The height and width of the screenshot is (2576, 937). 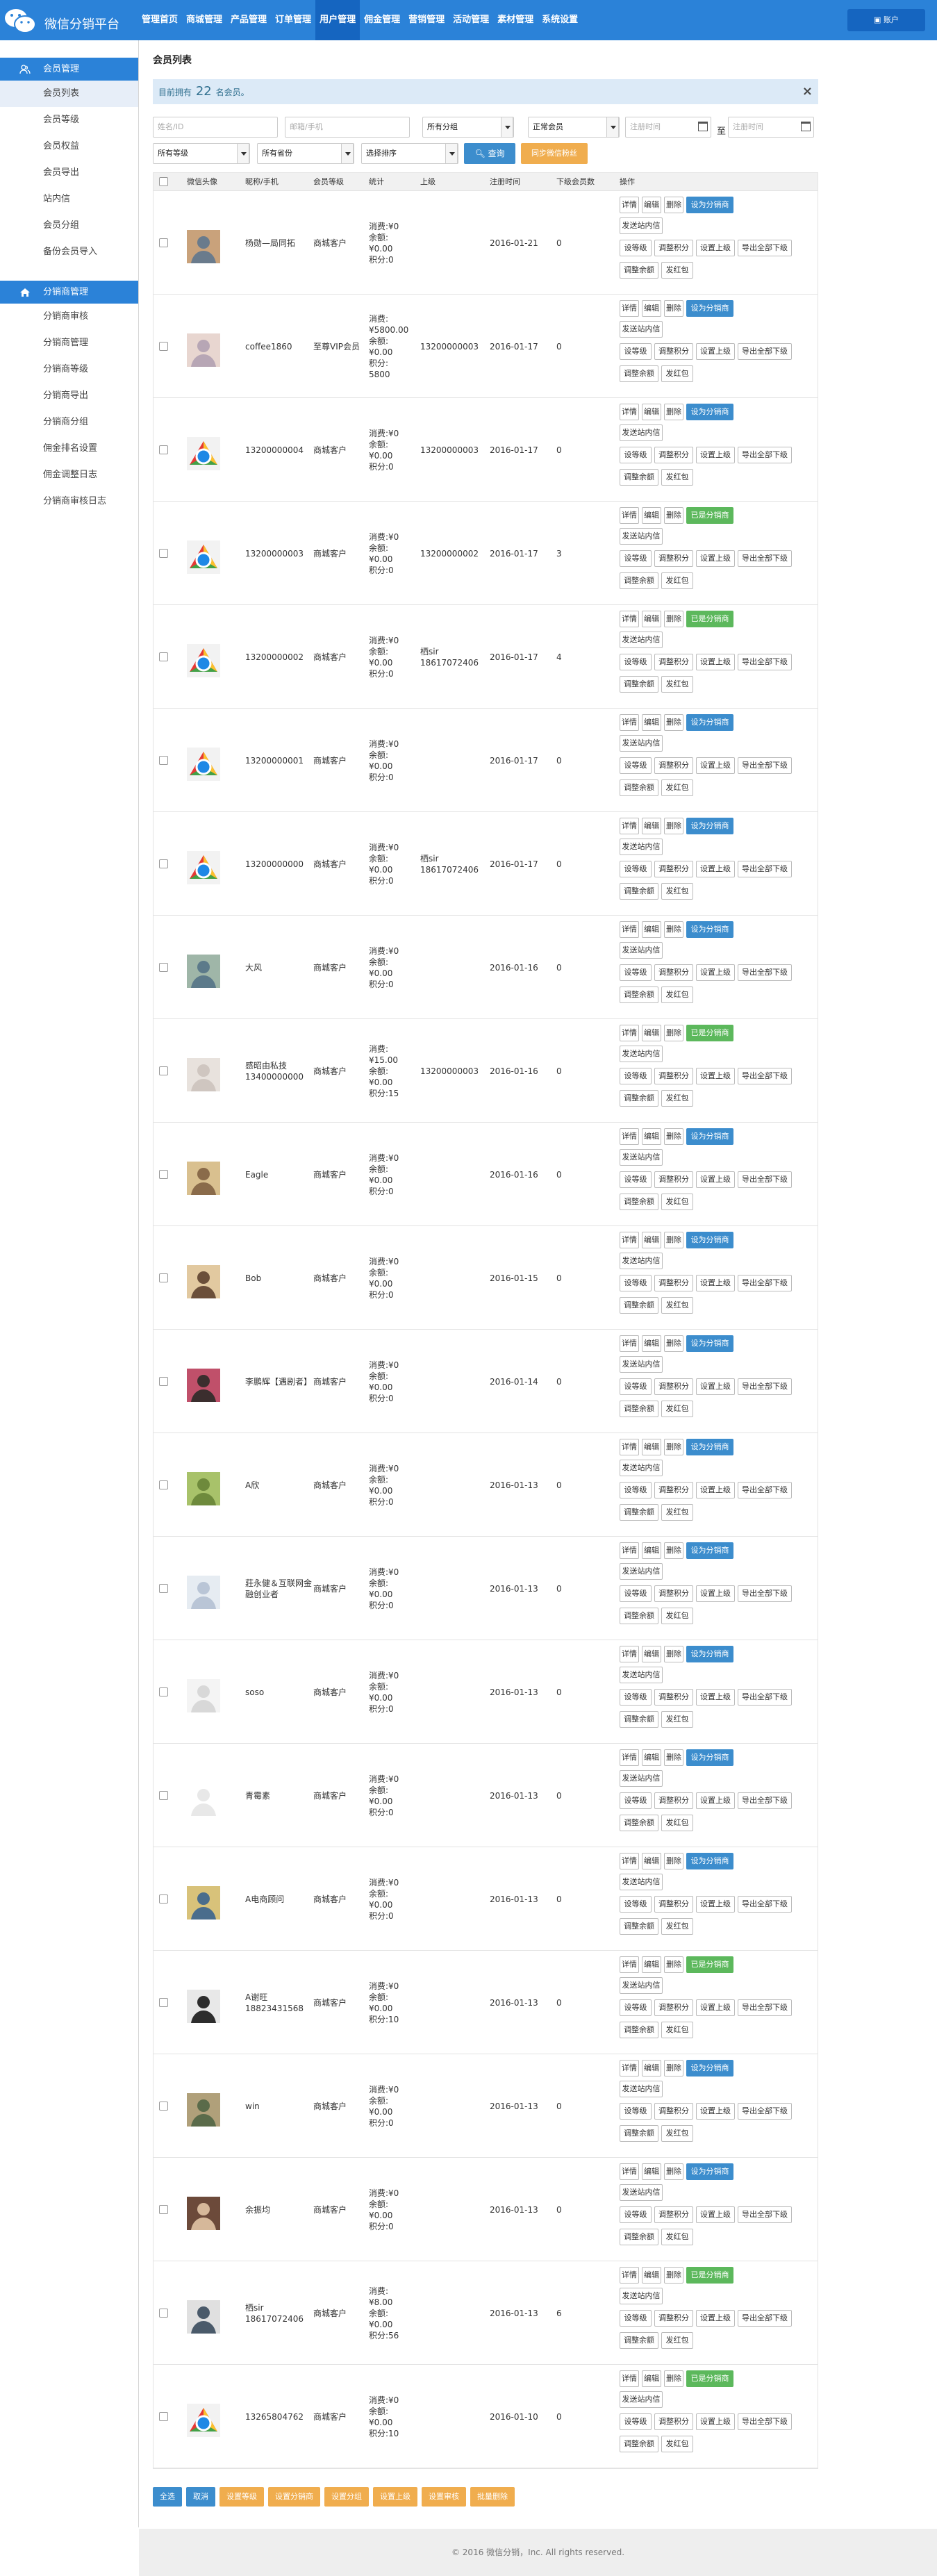 What do you see at coordinates (69, 69) in the screenshot?
I see `sidebar-section-member: 会员管理` at bounding box center [69, 69].